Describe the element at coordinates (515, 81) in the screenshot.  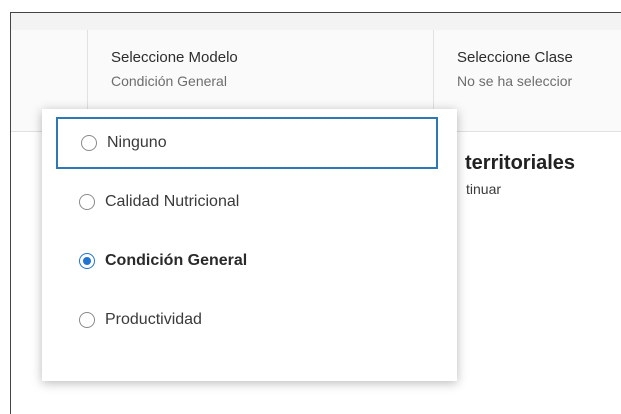
I see `class-selector-value: No se ha seleccior` at that location.